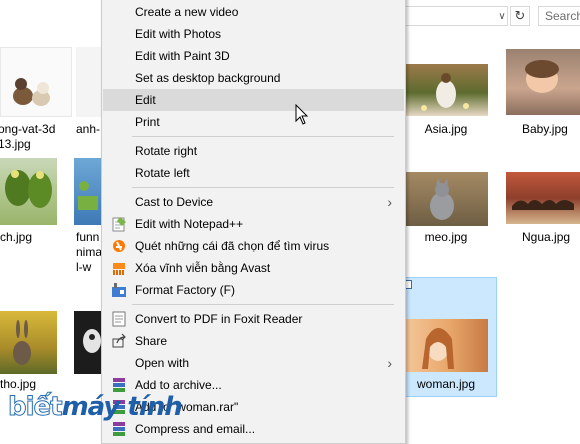  Describe the element at coordinates (253, 363) in the screenshot. I see `menu-item-open-with: Open with ›` at that location.